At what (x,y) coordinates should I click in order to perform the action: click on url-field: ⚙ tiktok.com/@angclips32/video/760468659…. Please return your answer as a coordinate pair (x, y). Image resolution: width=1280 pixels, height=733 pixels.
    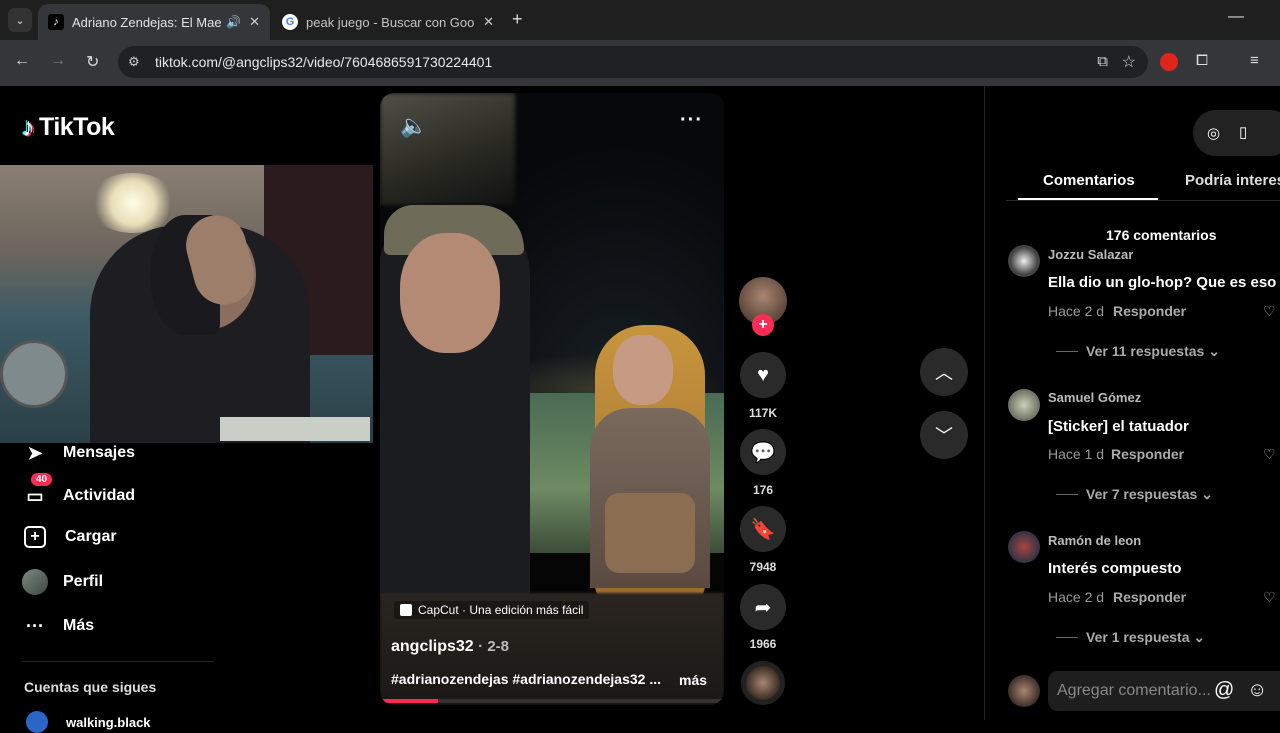
    Looking at the image, I should click on (633, 62).